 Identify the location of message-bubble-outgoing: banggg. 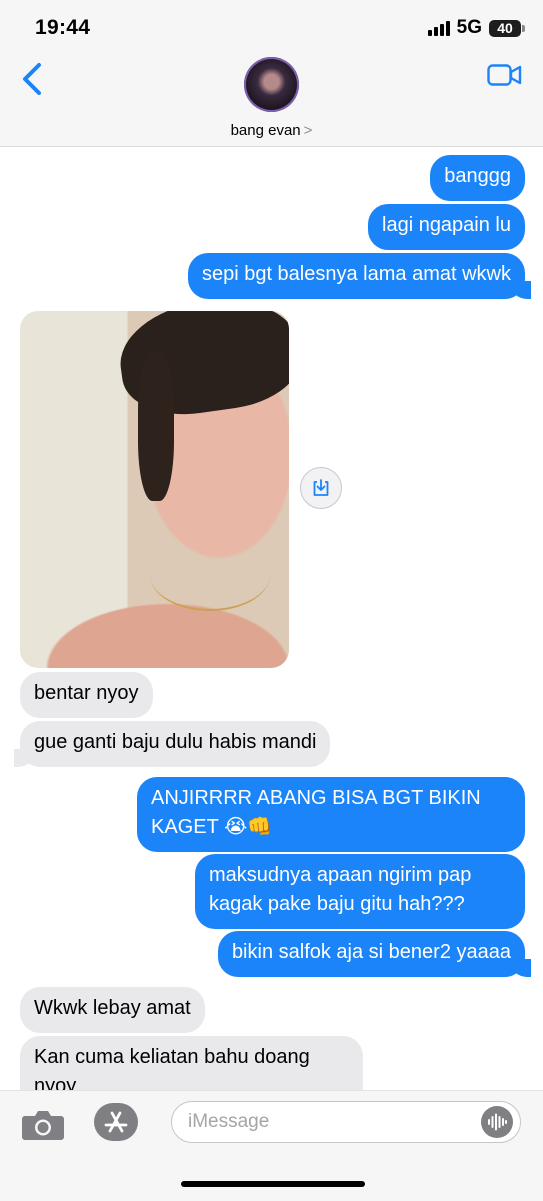
(477, 178).